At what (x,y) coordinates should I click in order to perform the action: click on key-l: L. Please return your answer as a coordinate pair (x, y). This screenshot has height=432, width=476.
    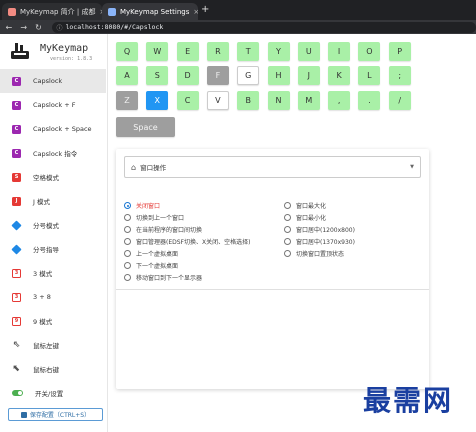
    Looking at the image, I should click on (369, 75).